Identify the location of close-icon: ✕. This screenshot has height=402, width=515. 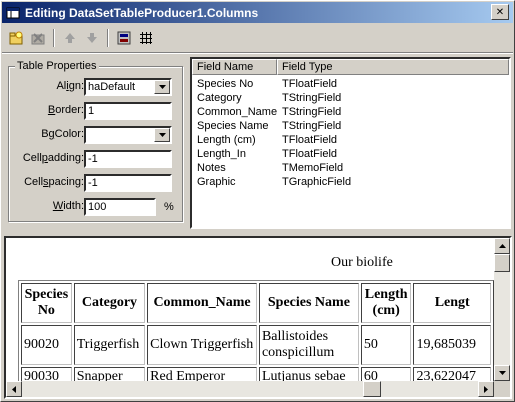
(500, 12).